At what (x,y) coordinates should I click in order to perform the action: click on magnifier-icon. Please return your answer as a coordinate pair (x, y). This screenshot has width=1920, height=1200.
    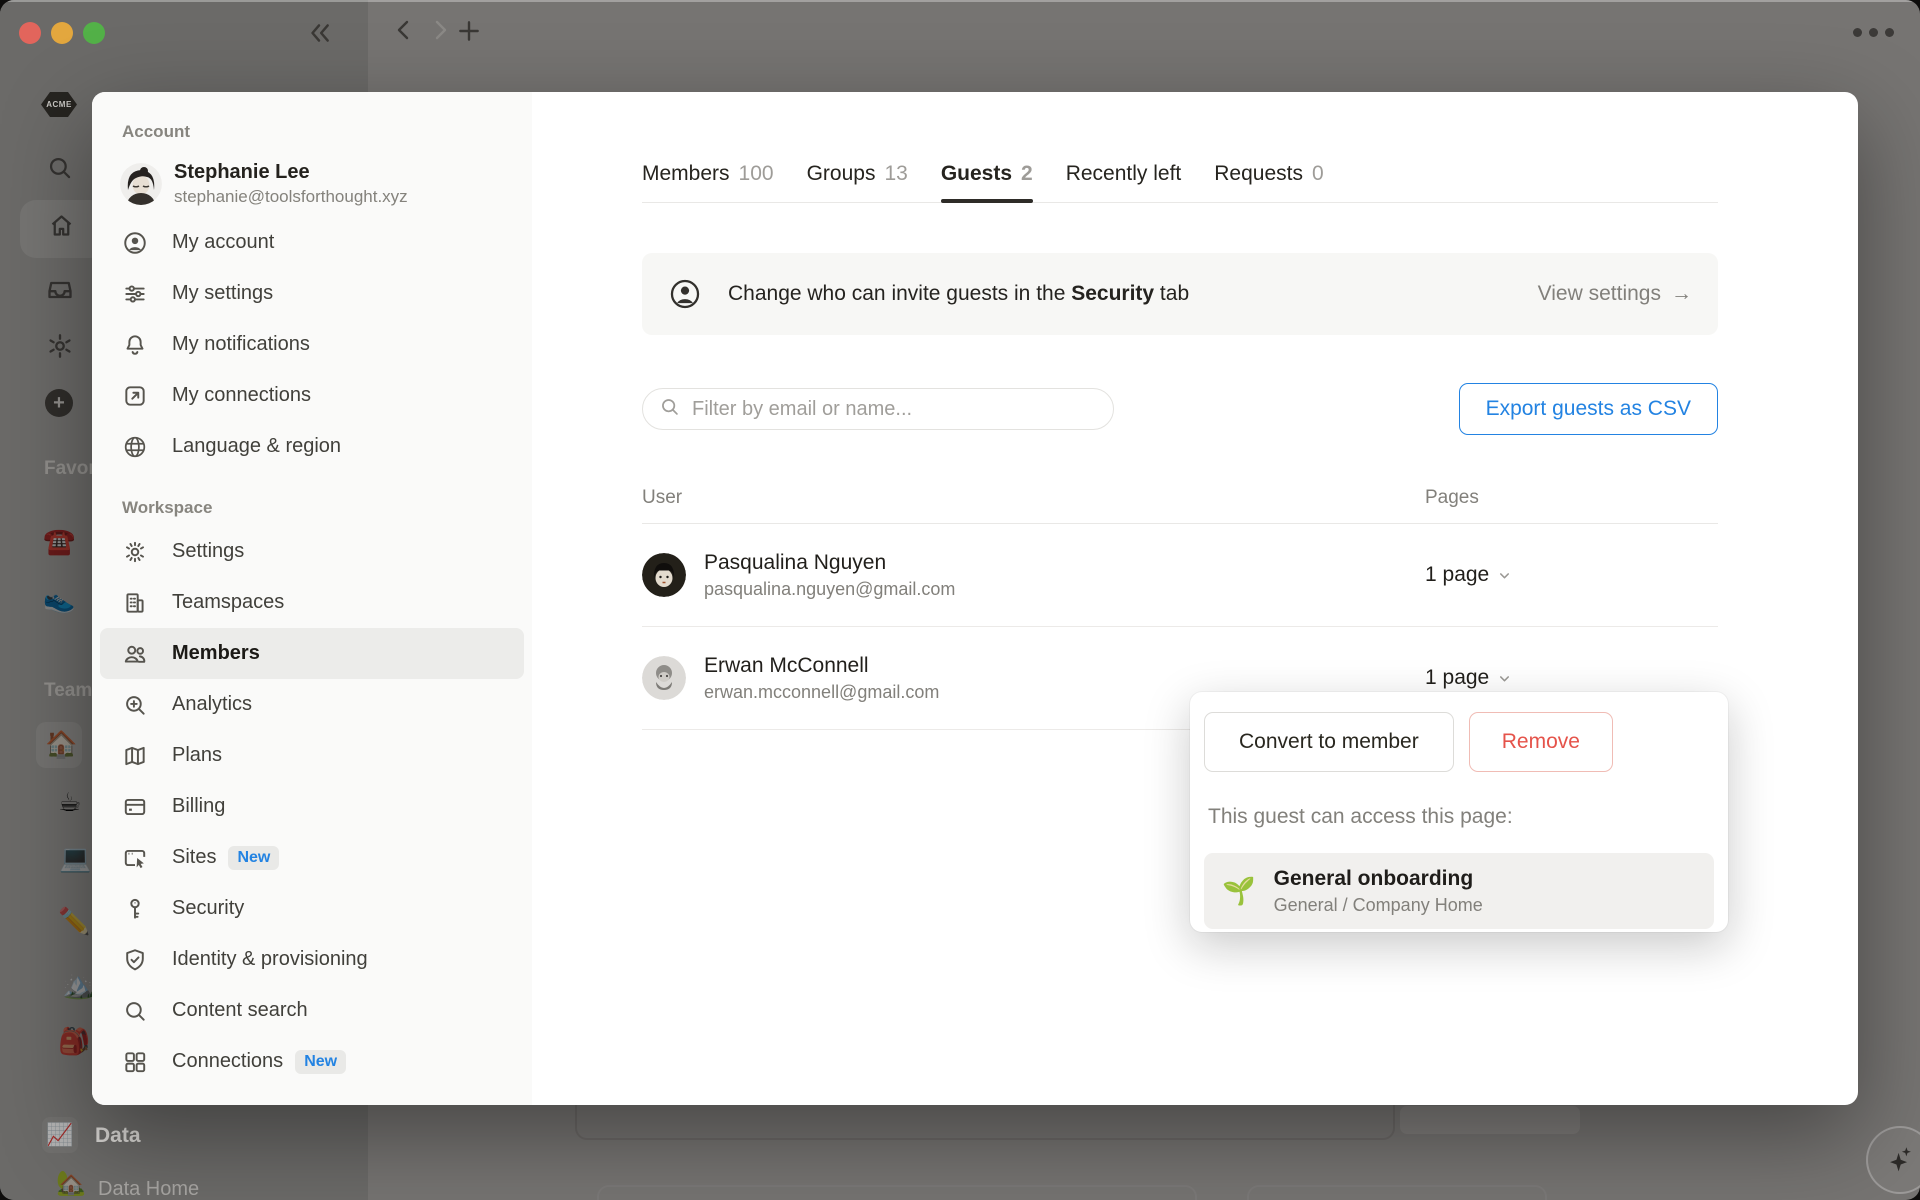
    Looking at the image, I should click on (135, 1011).